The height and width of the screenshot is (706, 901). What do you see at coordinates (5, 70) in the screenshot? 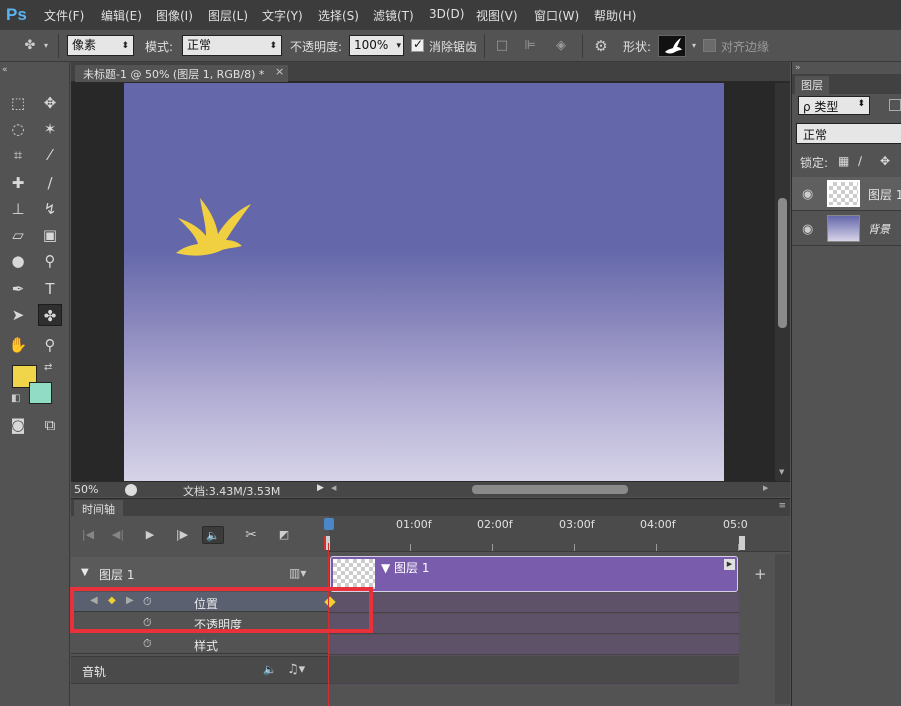
I see `collapse-icon: «` at bounding box center [5, 70].